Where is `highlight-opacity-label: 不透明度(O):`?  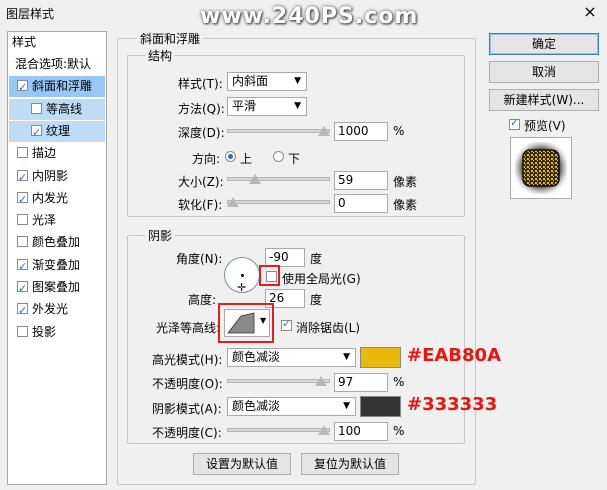 highlight-opacity-label: 不透明度(O): is located at coordinates (187, 384).